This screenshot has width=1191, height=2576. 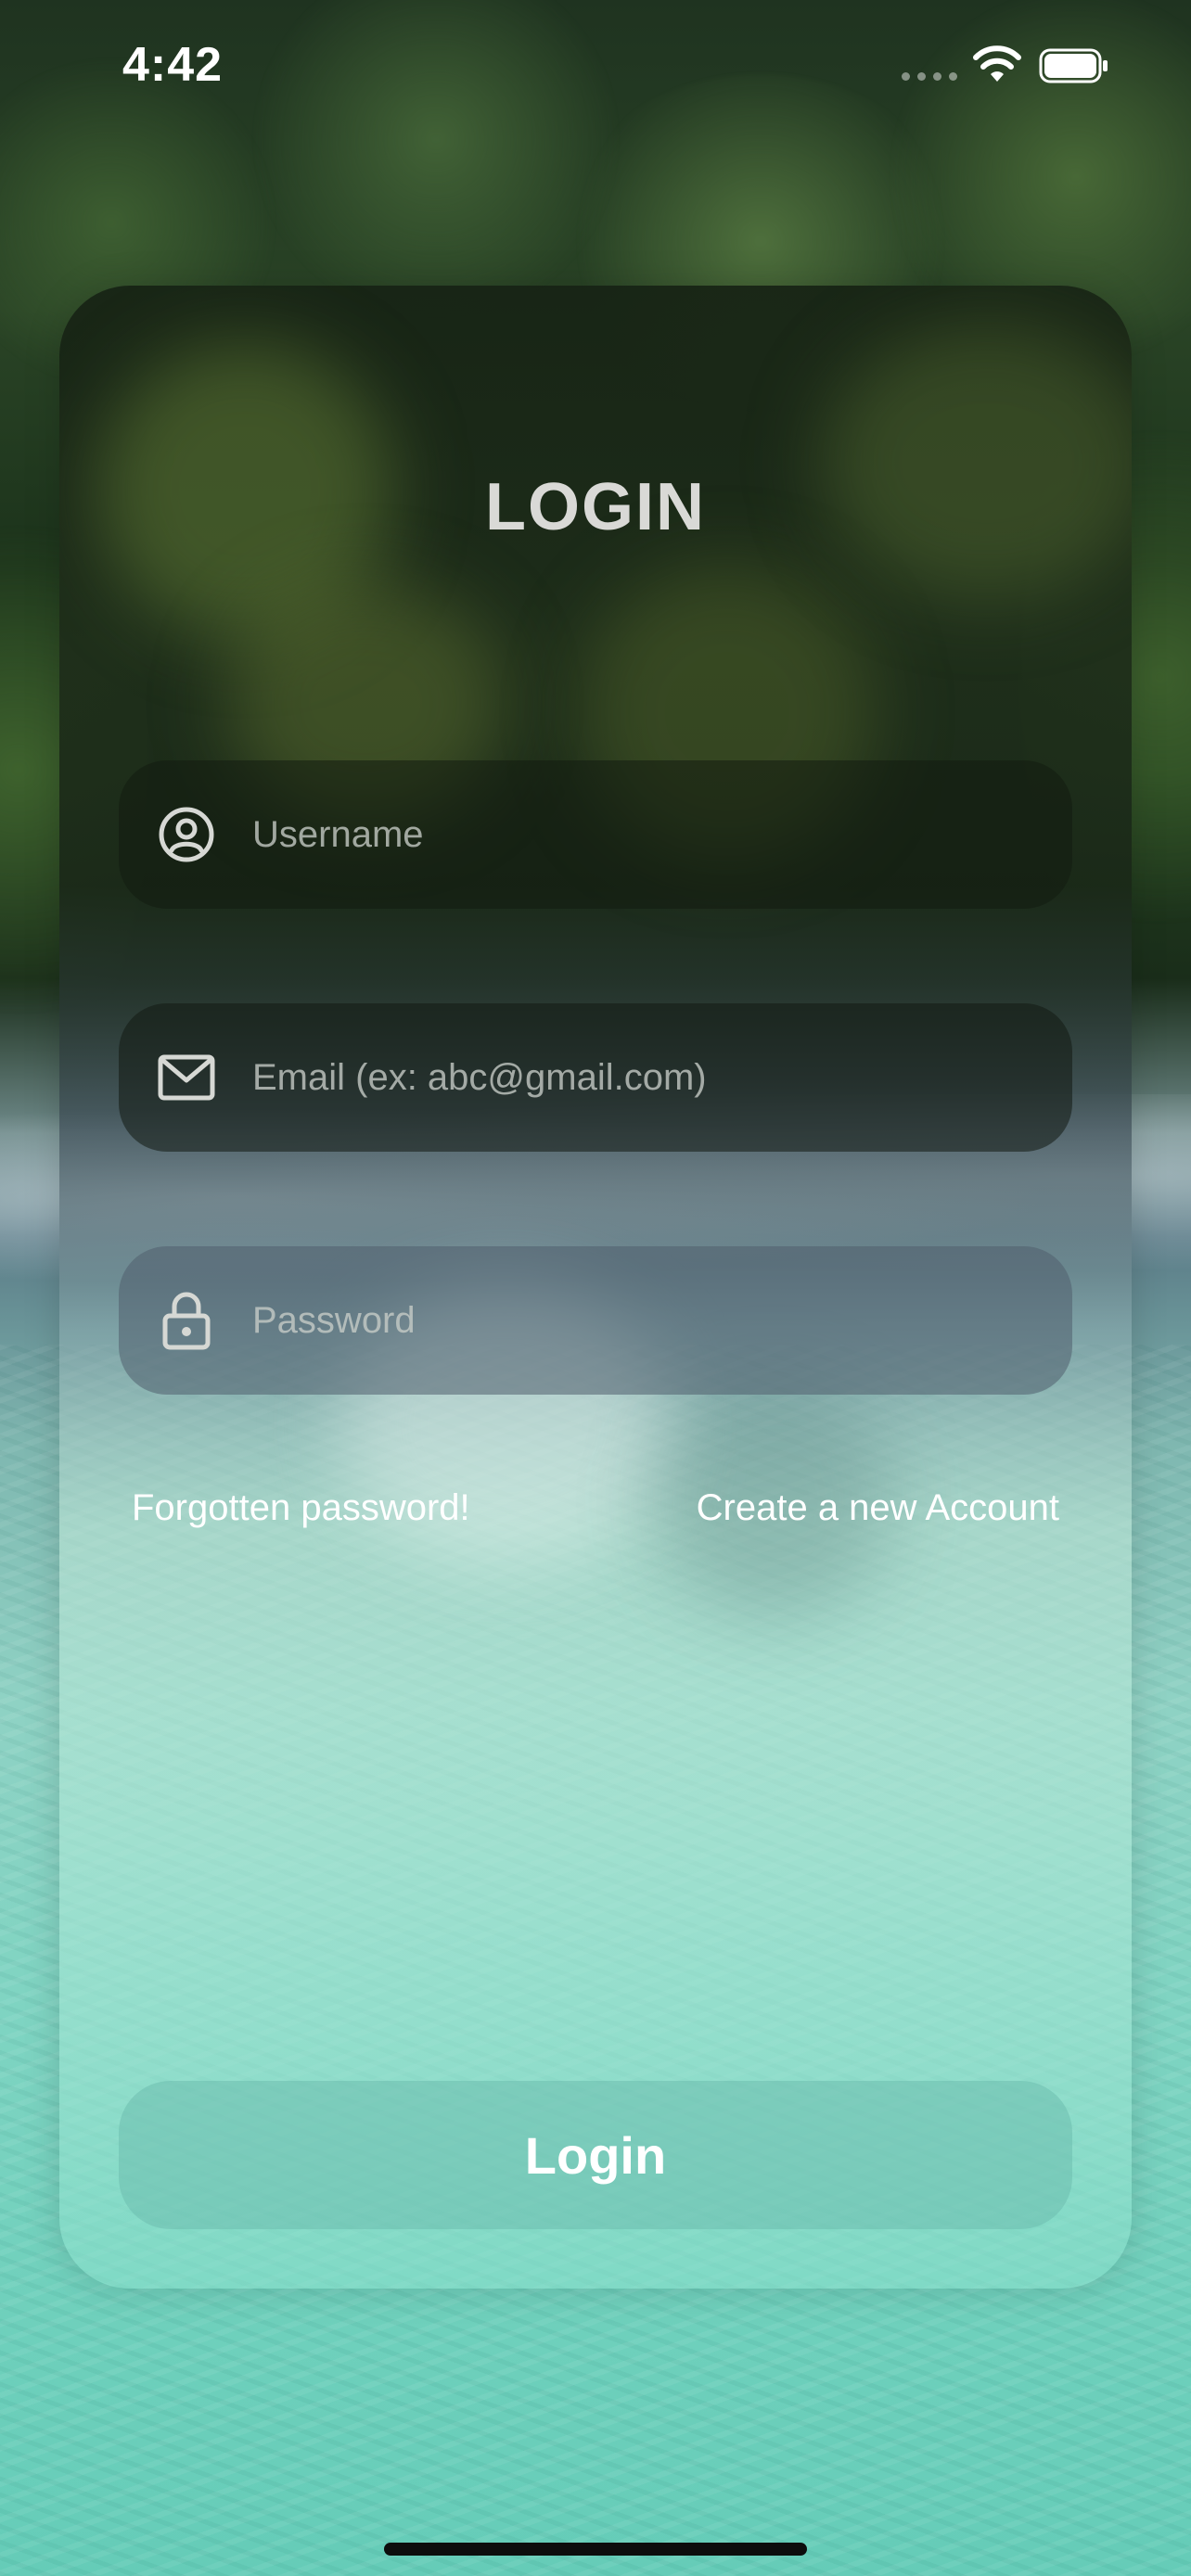 What do you see at coordinates (186, 1320) in the screenshot?
I see `lock-icon` at bounding box center [186, 1320].